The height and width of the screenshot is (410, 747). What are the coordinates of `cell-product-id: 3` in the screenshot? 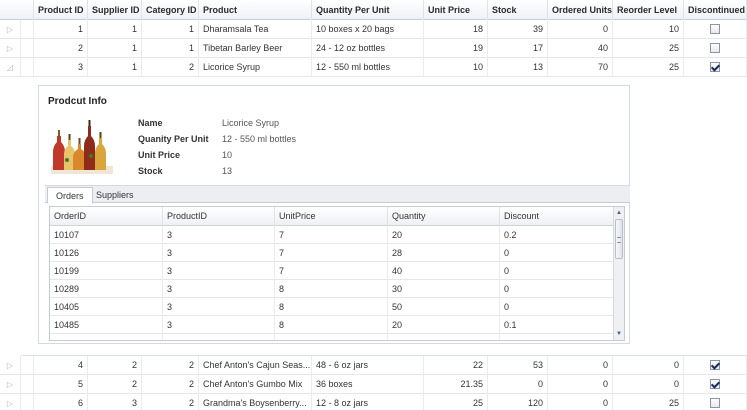 It's located at (61, 67).